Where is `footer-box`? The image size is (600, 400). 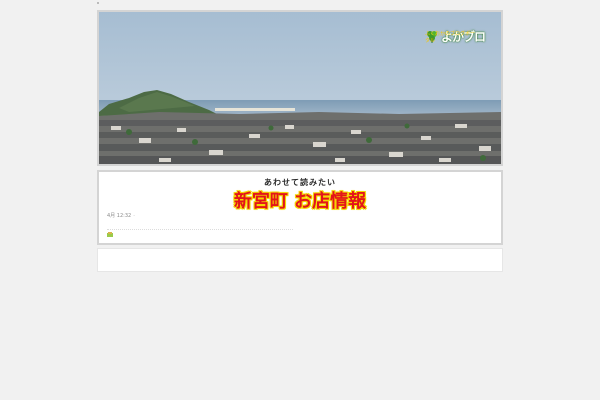 footer-box is located at coordinates (300, 260).